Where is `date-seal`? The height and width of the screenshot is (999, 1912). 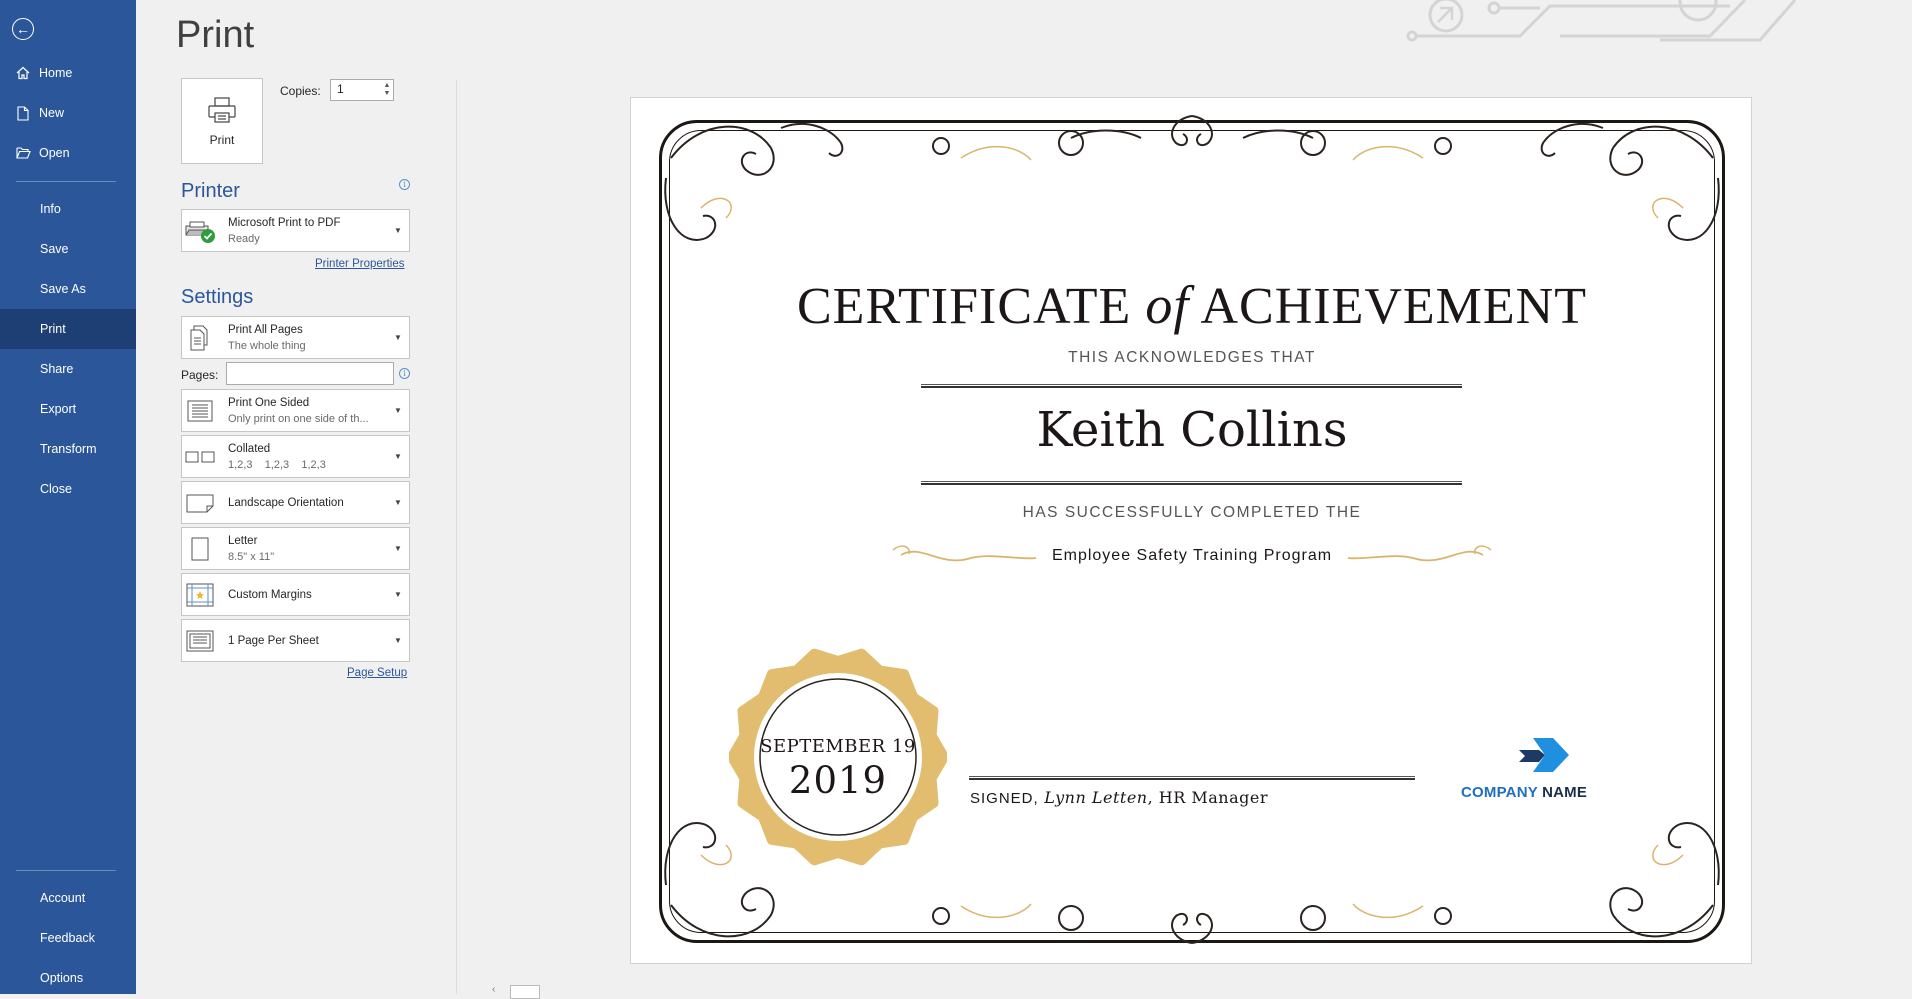 date-seal is located at coordinates (838, 757).